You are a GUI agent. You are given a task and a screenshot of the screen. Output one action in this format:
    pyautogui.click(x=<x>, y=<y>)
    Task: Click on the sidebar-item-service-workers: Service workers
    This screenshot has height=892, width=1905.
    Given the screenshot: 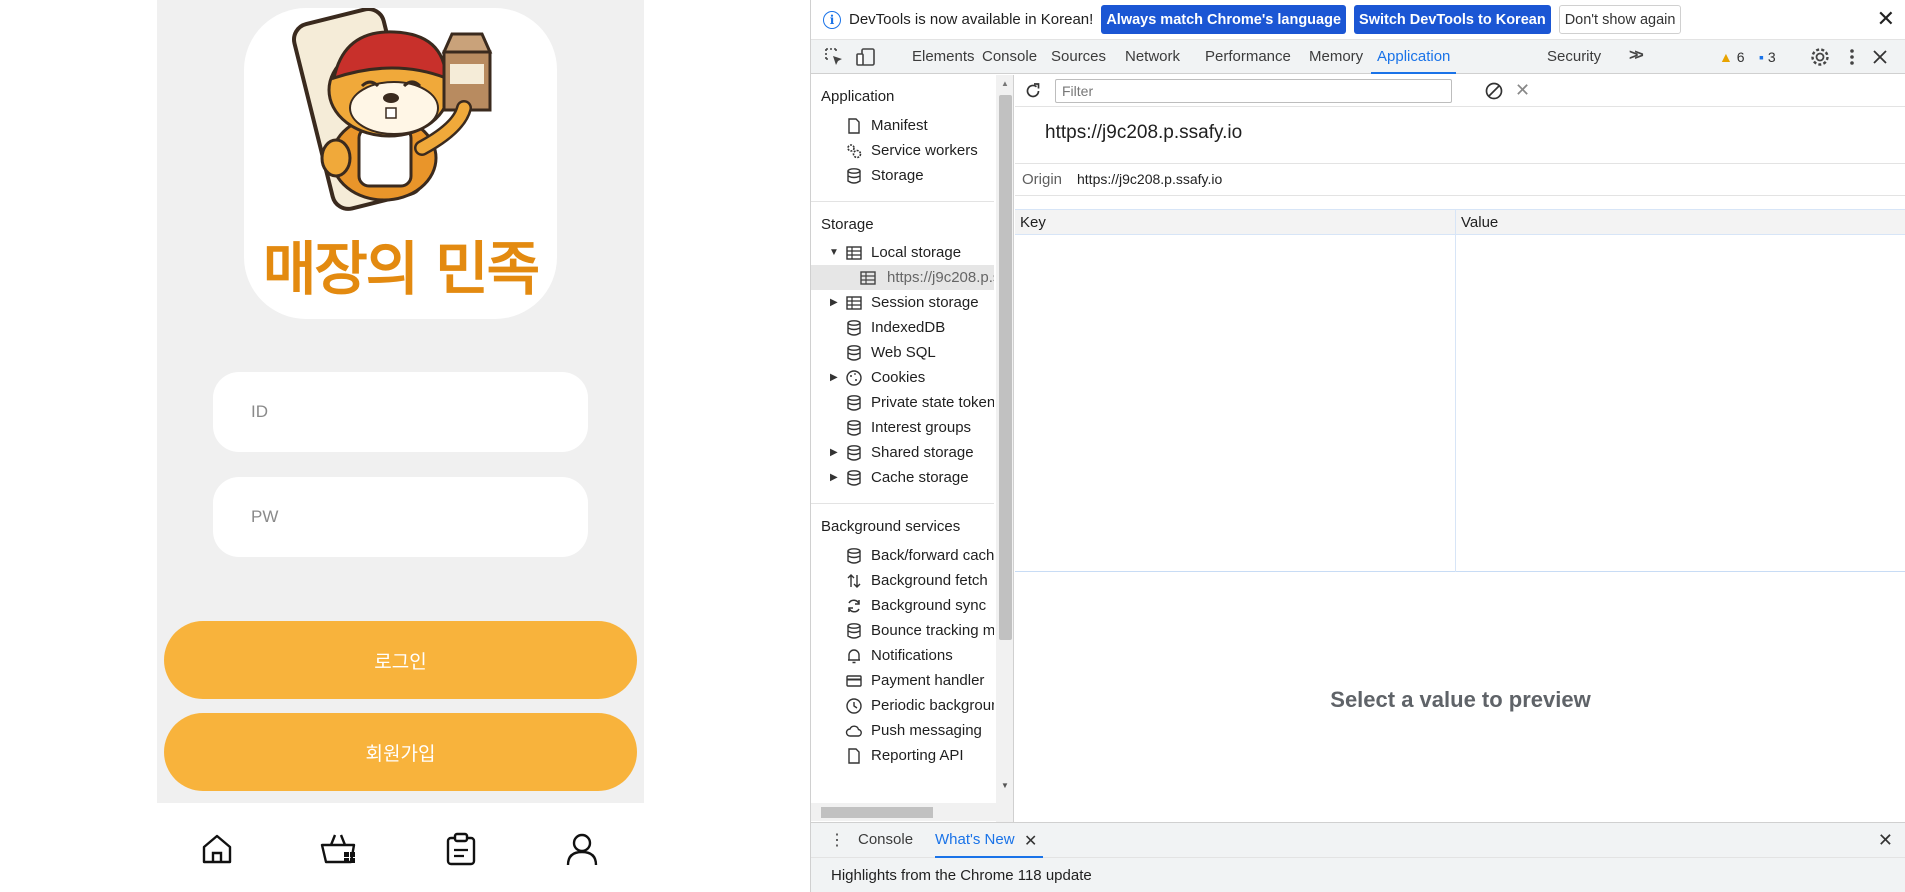 What is the action you would take?
    pyautogui.click(x=902, y=150)
    